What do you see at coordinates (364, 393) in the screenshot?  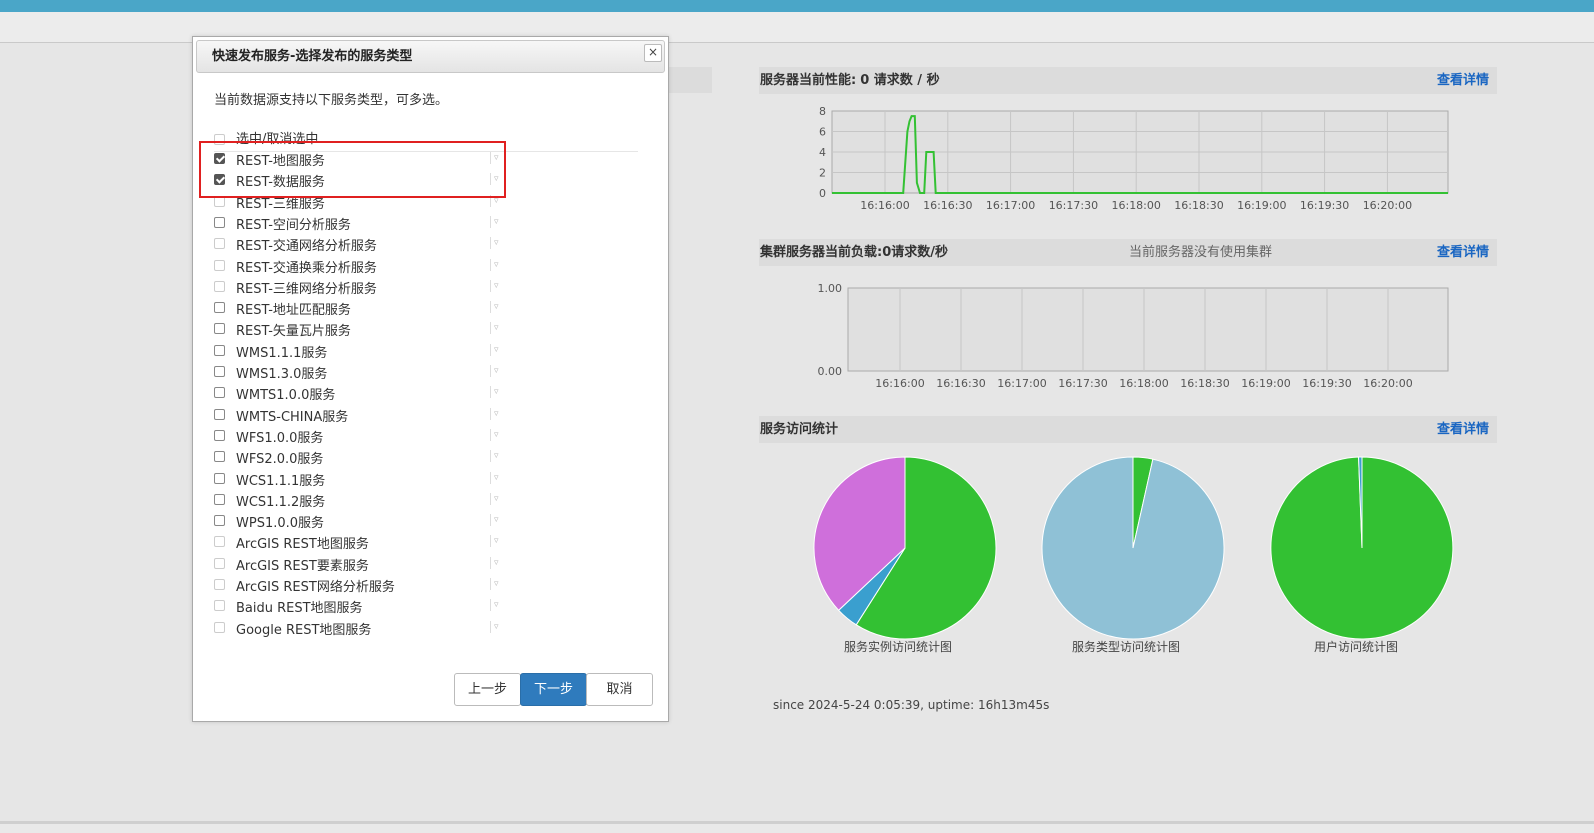 I see `service-type-item: WMTS1.0.0服务 ▿` at bounding box center [364, 393].